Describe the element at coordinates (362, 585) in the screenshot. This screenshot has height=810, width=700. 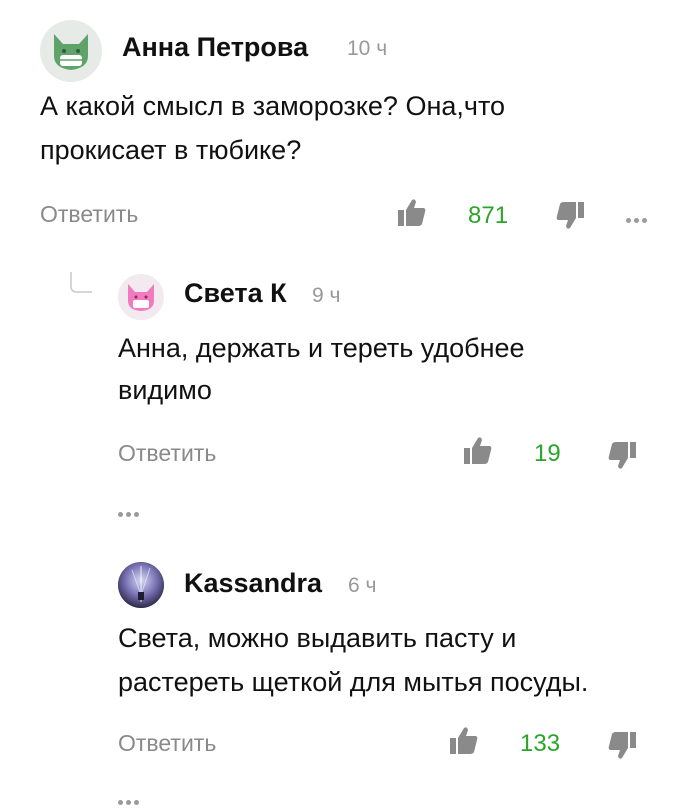
I see `comment-time: 6 ч` at that location.